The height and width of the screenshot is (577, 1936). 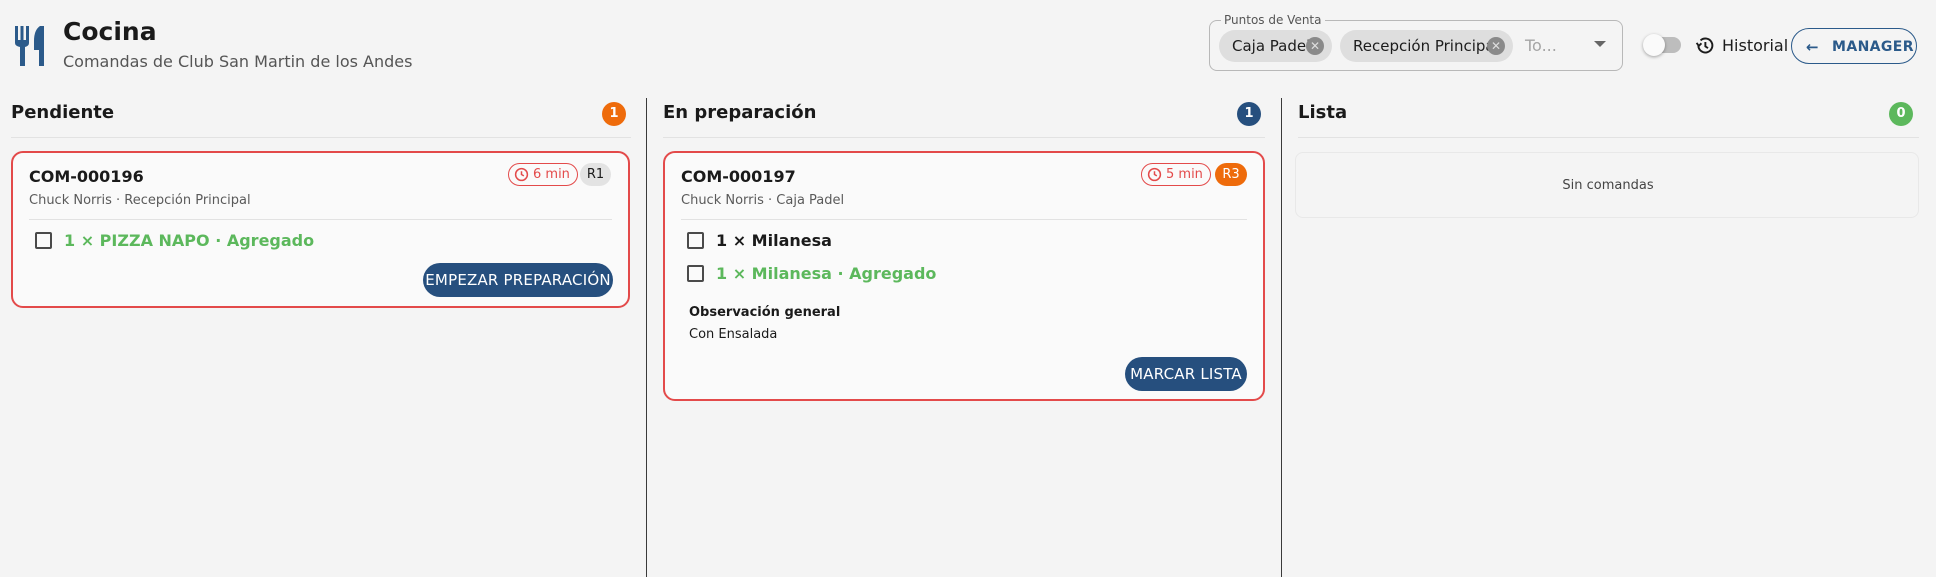 I want to click on manager-button: ← MANAGER, so click(x=1854, y=46).